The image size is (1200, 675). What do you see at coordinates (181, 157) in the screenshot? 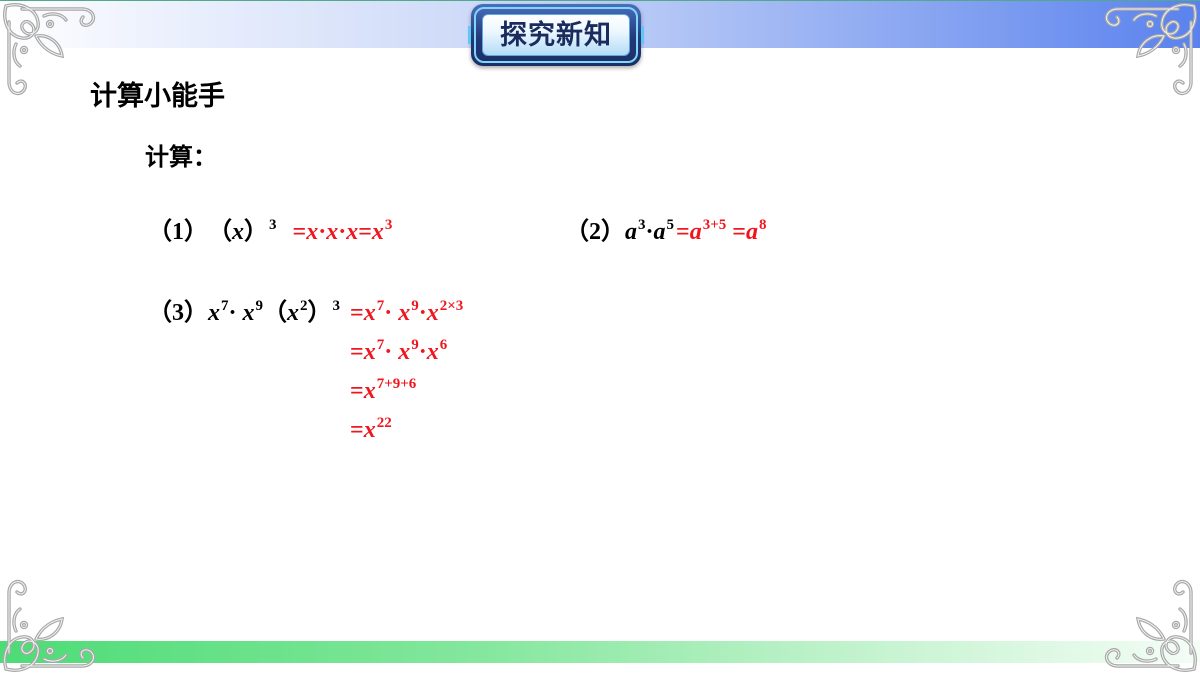
I see `exercise-prompt: 计算：` at bounding box center [181, 157].